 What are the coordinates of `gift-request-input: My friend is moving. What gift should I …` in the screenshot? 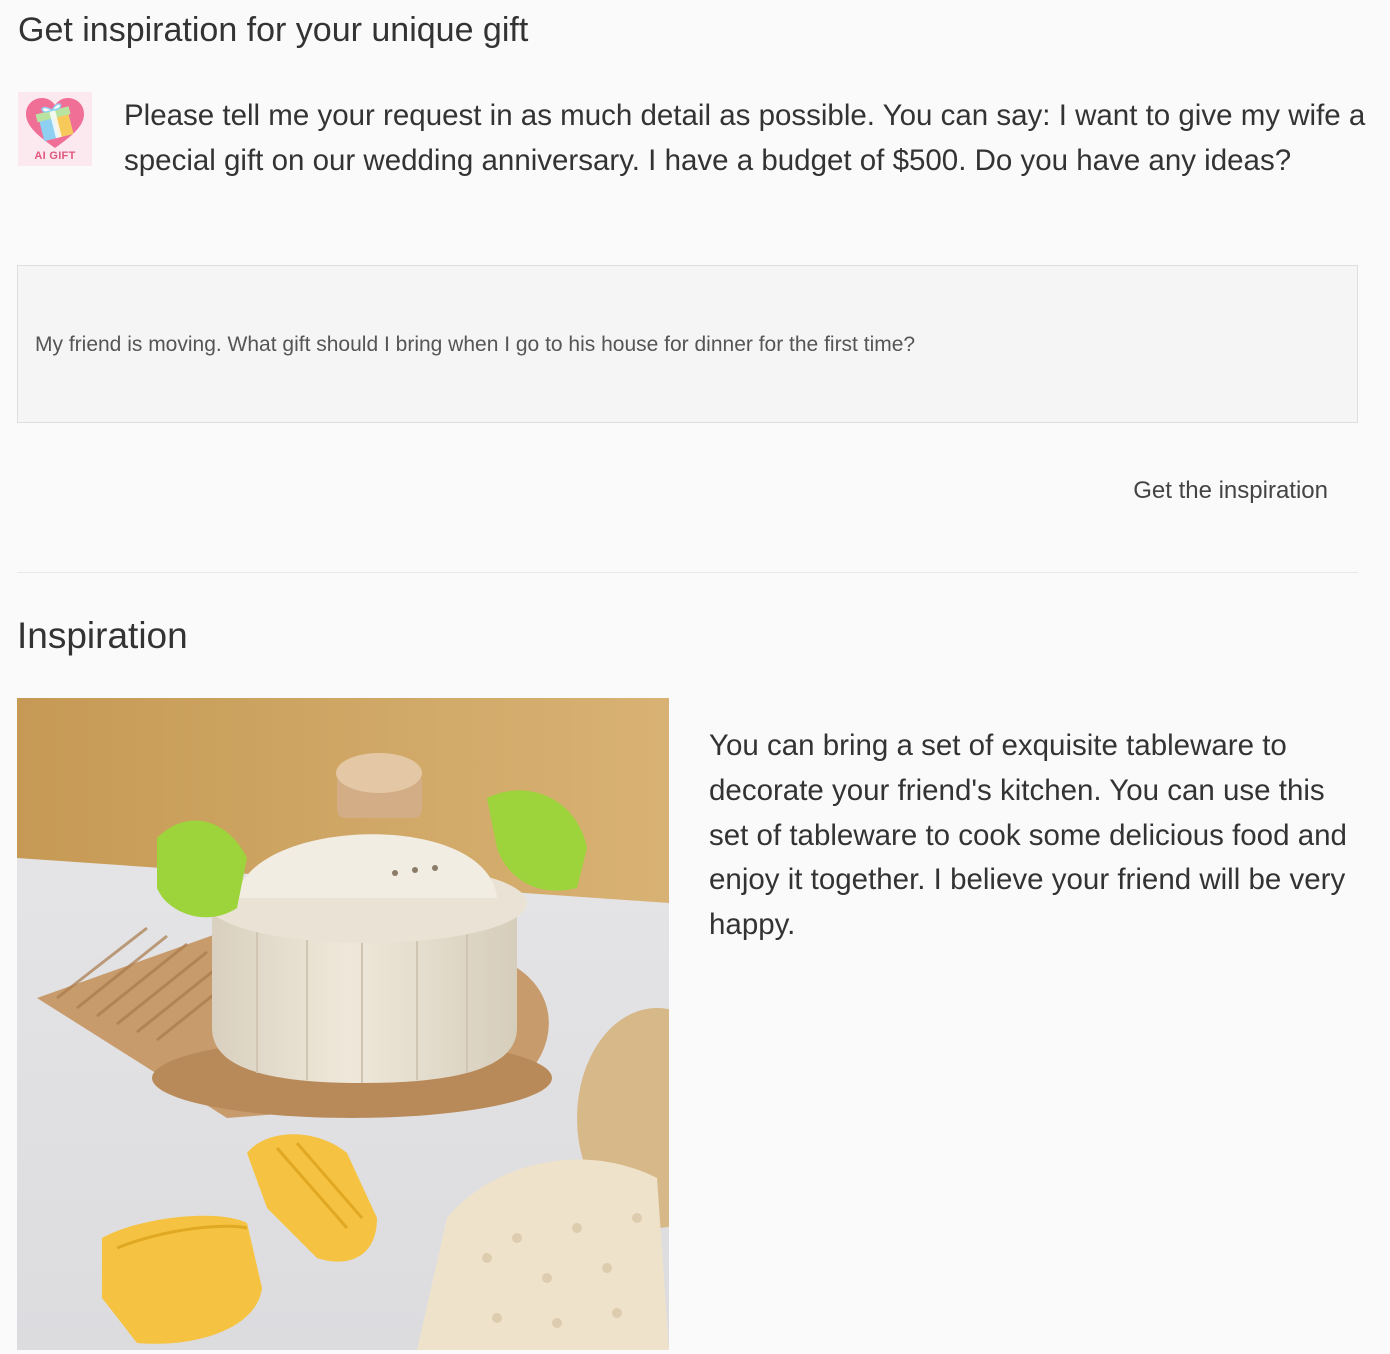 It's located at (687, 344).